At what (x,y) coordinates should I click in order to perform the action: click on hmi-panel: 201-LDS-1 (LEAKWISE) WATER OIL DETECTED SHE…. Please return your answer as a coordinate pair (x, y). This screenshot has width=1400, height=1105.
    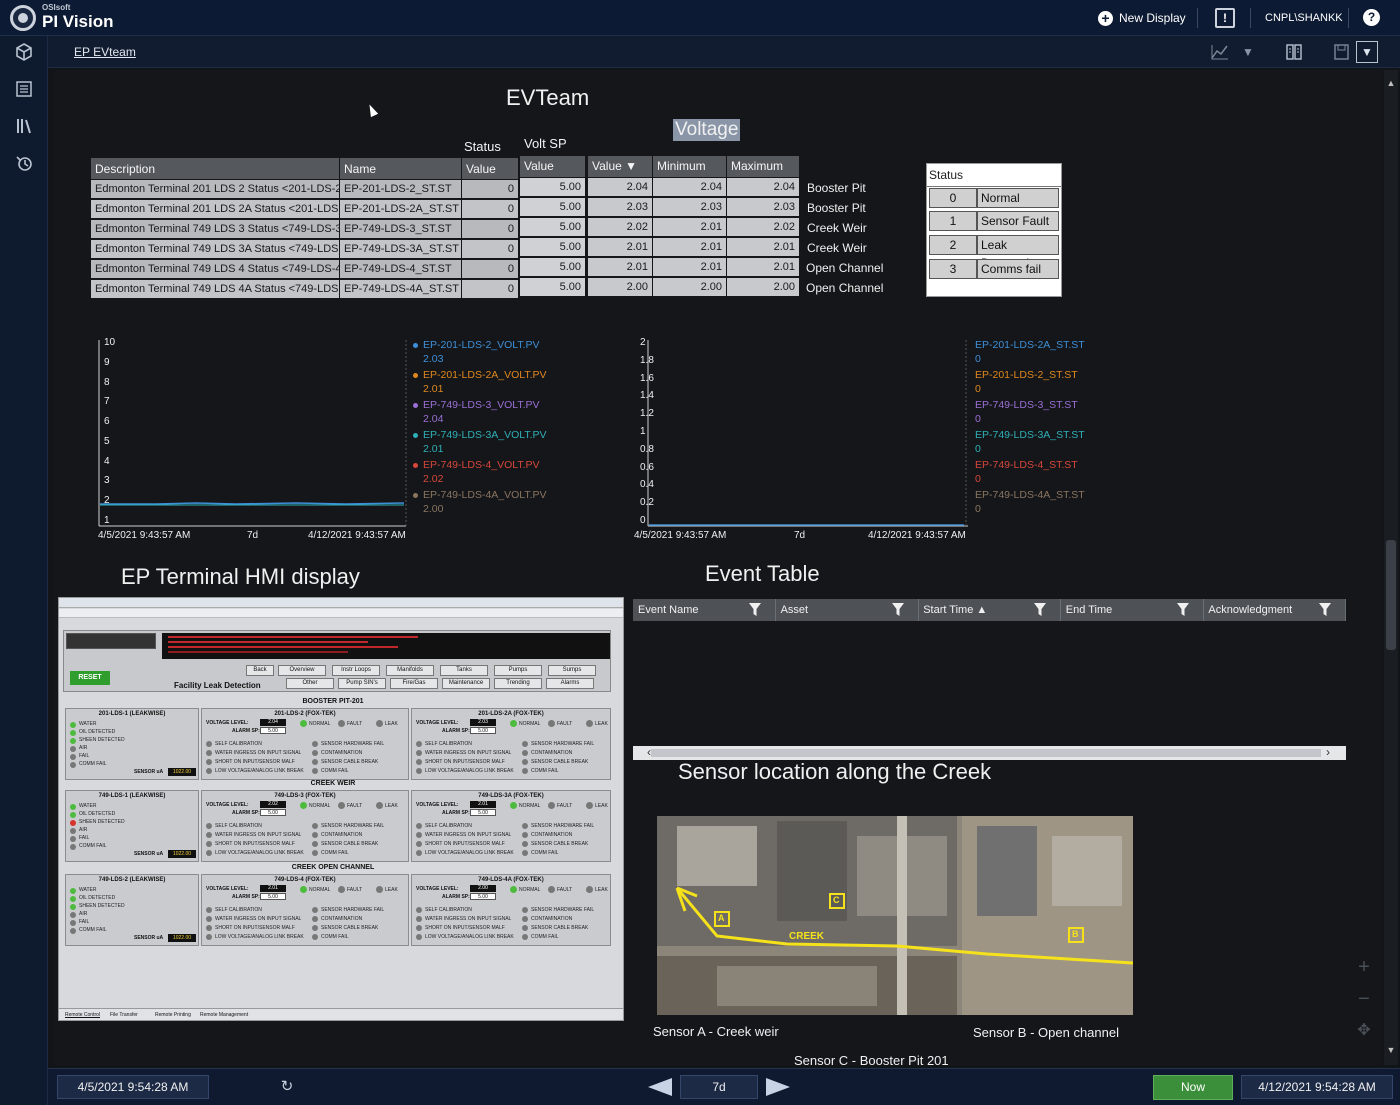
    Looking at the image, I should click on (132, 744).